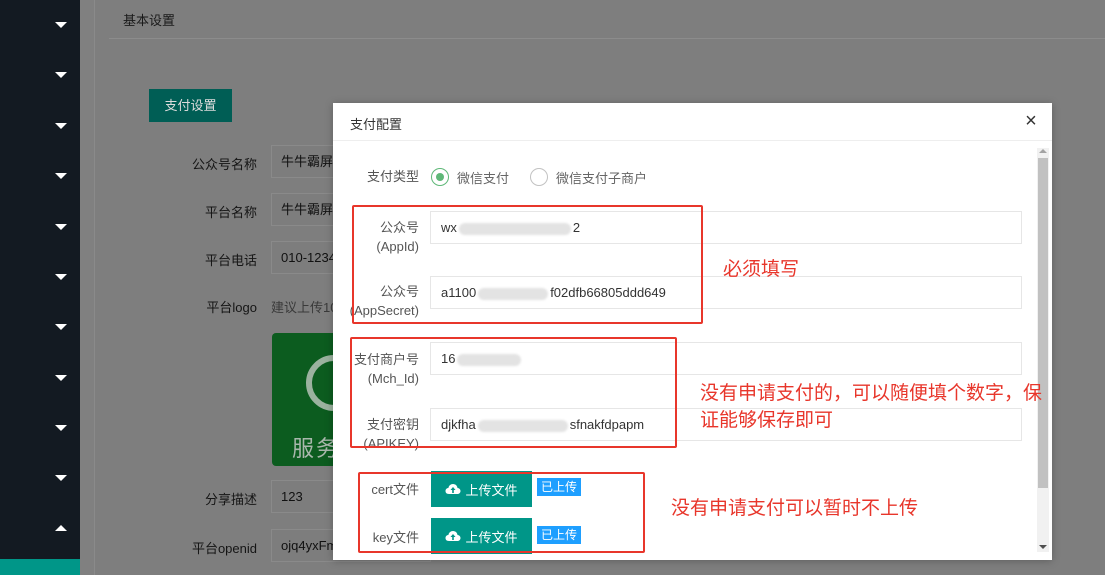  What do you see at coordinates (230, 499) in the screenshot?
I see `share-desc-label: 分享描述` at bounding box center [230, 499].